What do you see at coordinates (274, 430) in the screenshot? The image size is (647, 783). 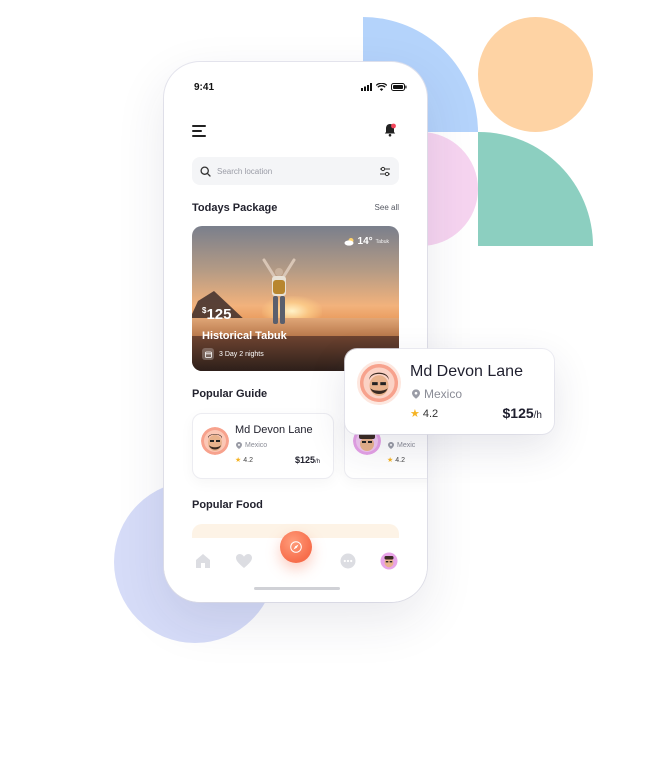 I see `guide-name: Md Devon Lane` at bounding box center [274, 430].